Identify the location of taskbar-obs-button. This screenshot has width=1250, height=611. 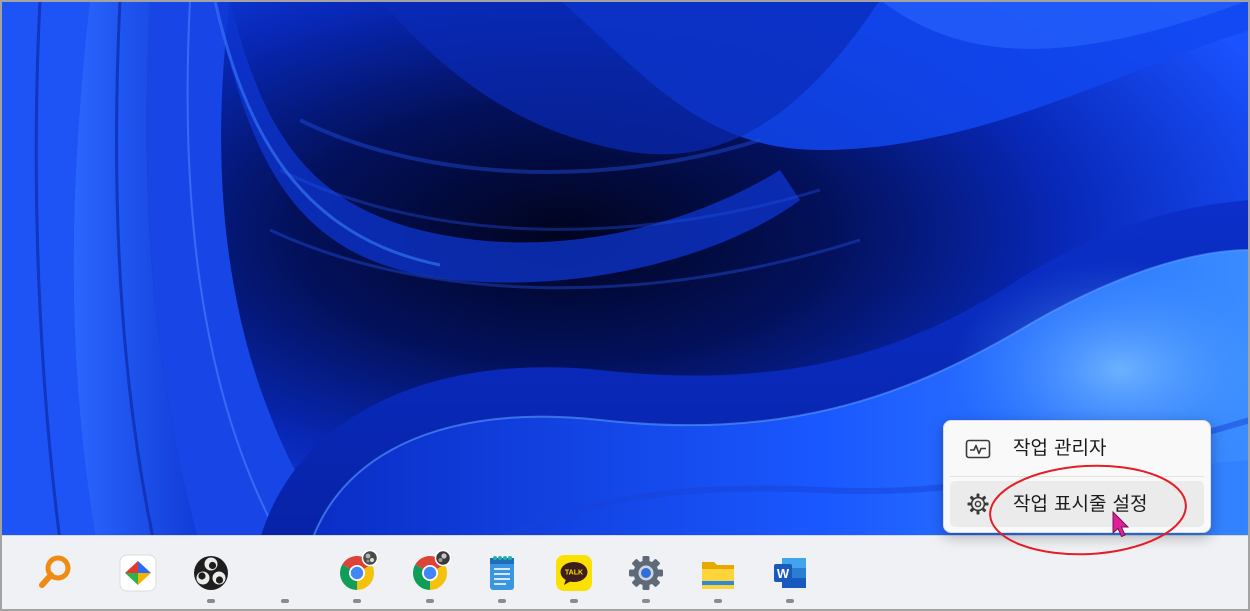
(211, 573).